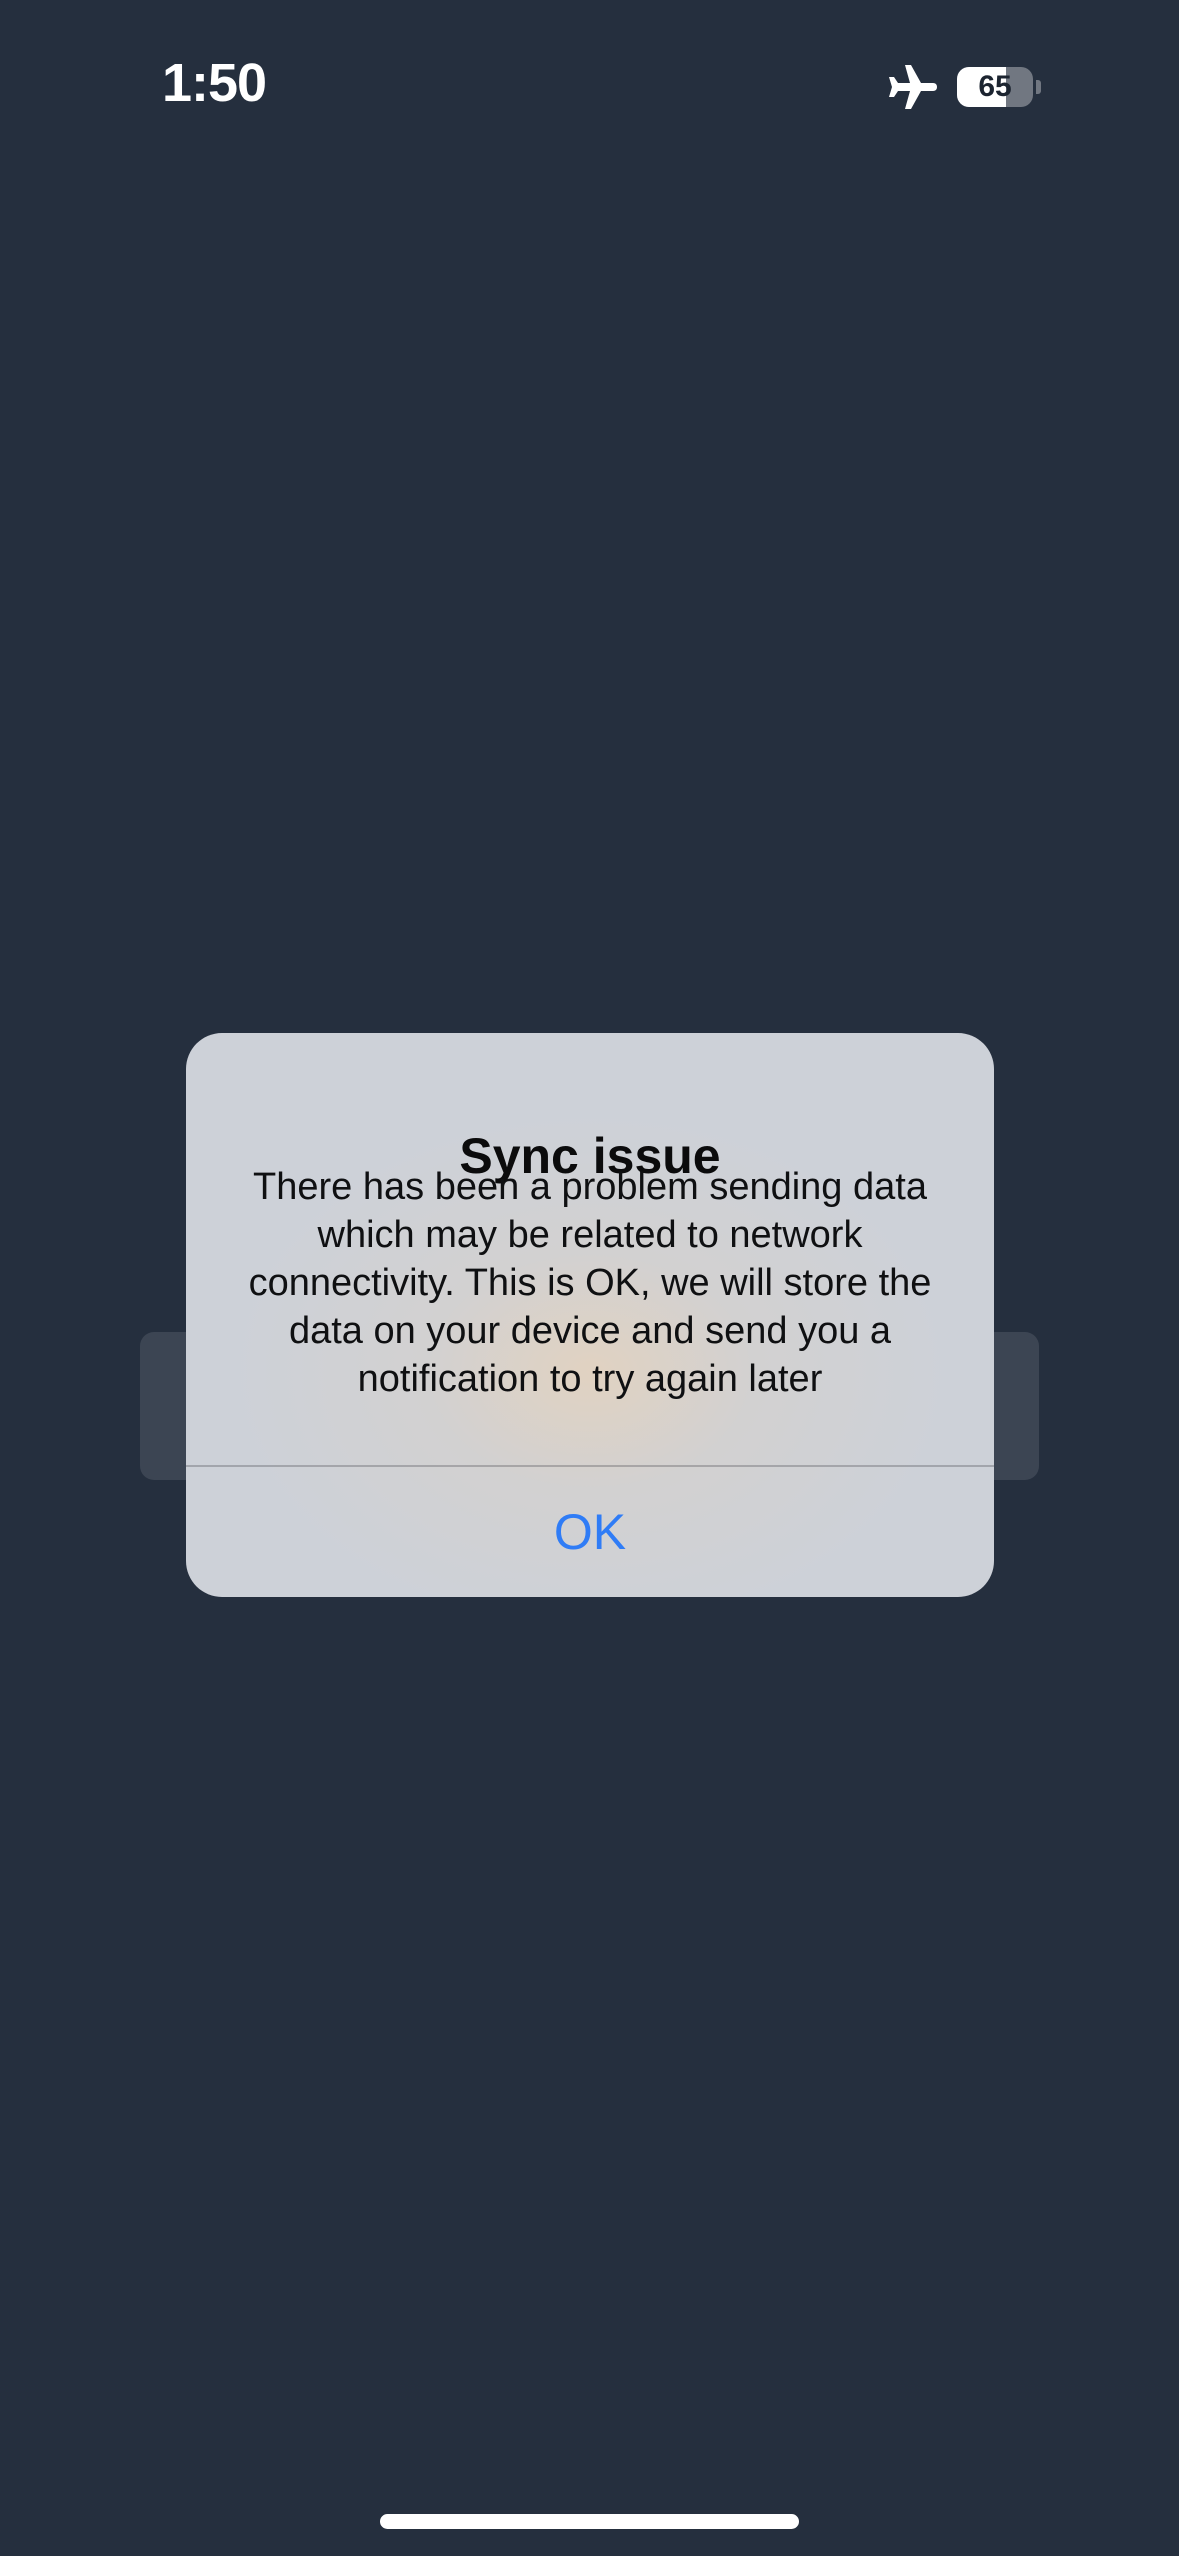  I want to click on status-time: 1:50, so click(214, 83).